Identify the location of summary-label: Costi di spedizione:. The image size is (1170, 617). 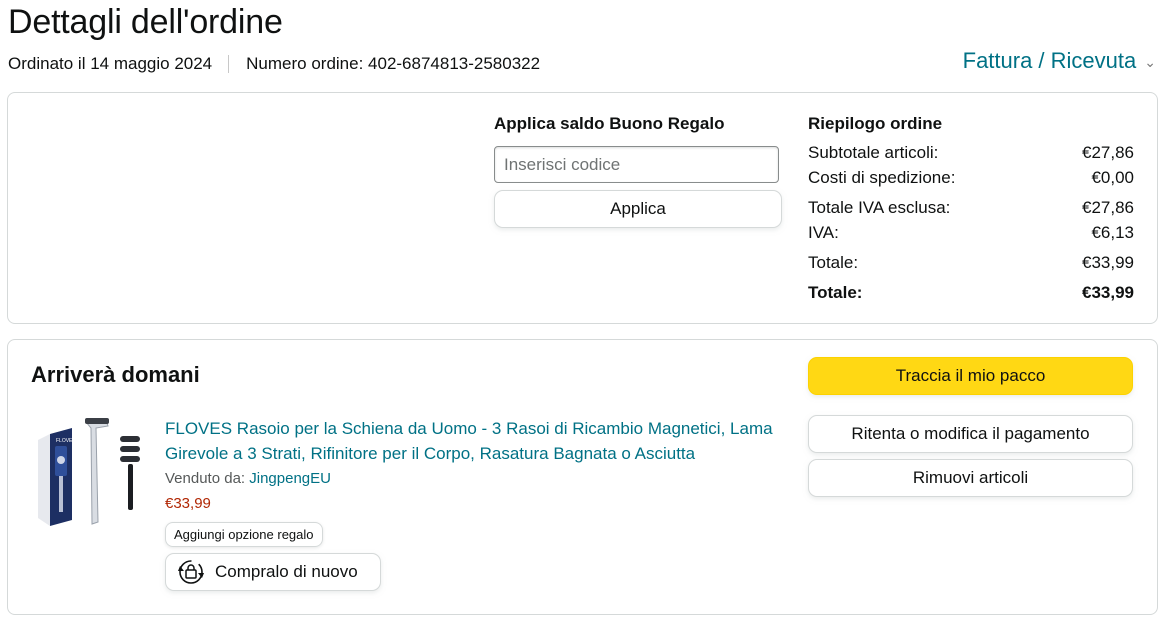
(882, 177).